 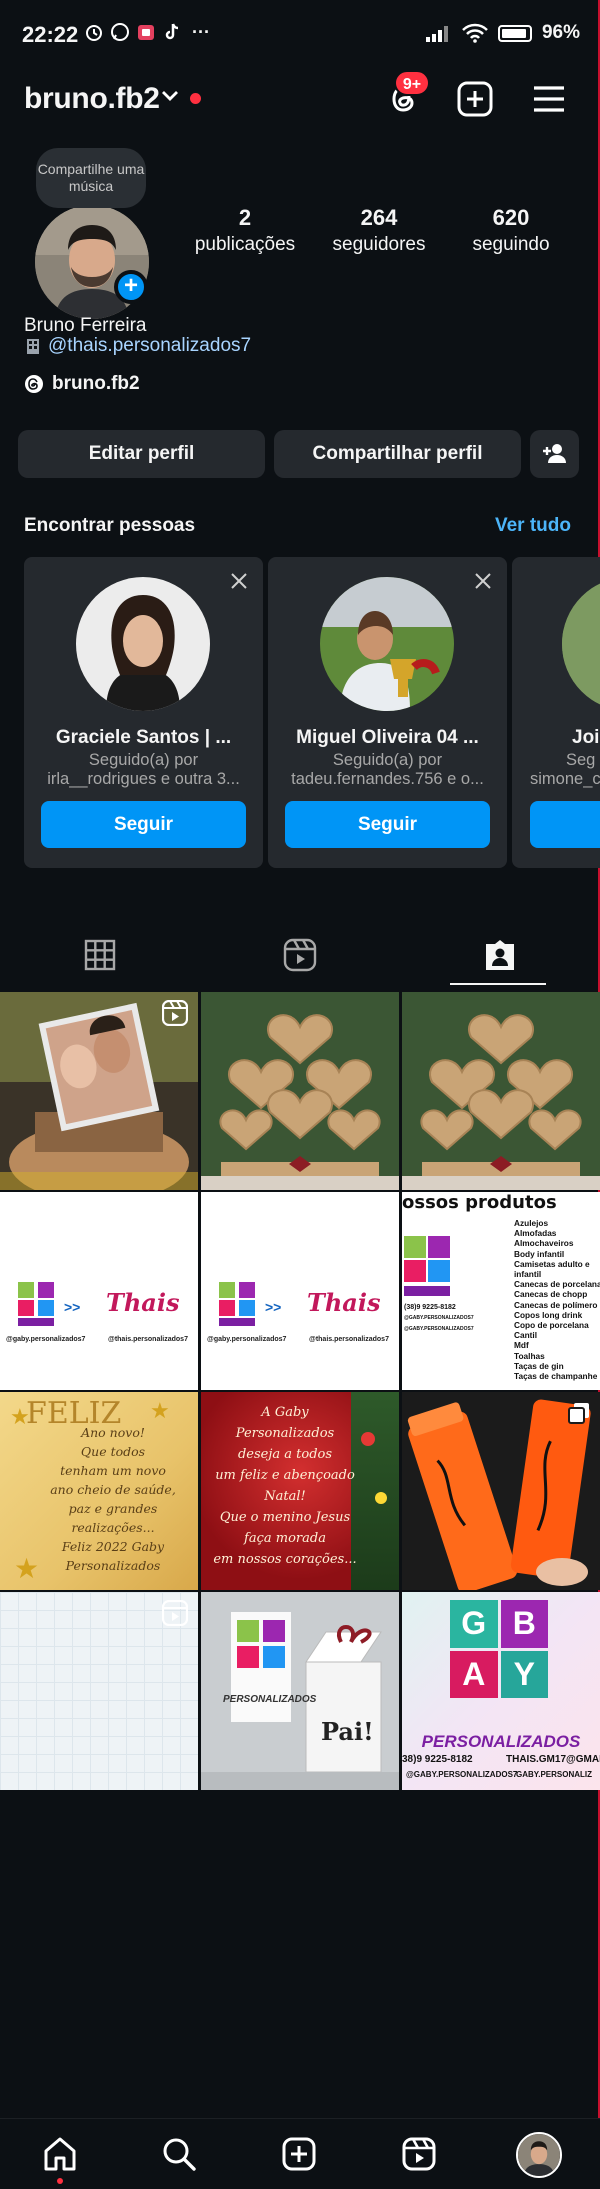 What do you see at coordinates (381, 1498) in the screenshot?
I see `ornament-icon` at bounding box center [381, 1498].